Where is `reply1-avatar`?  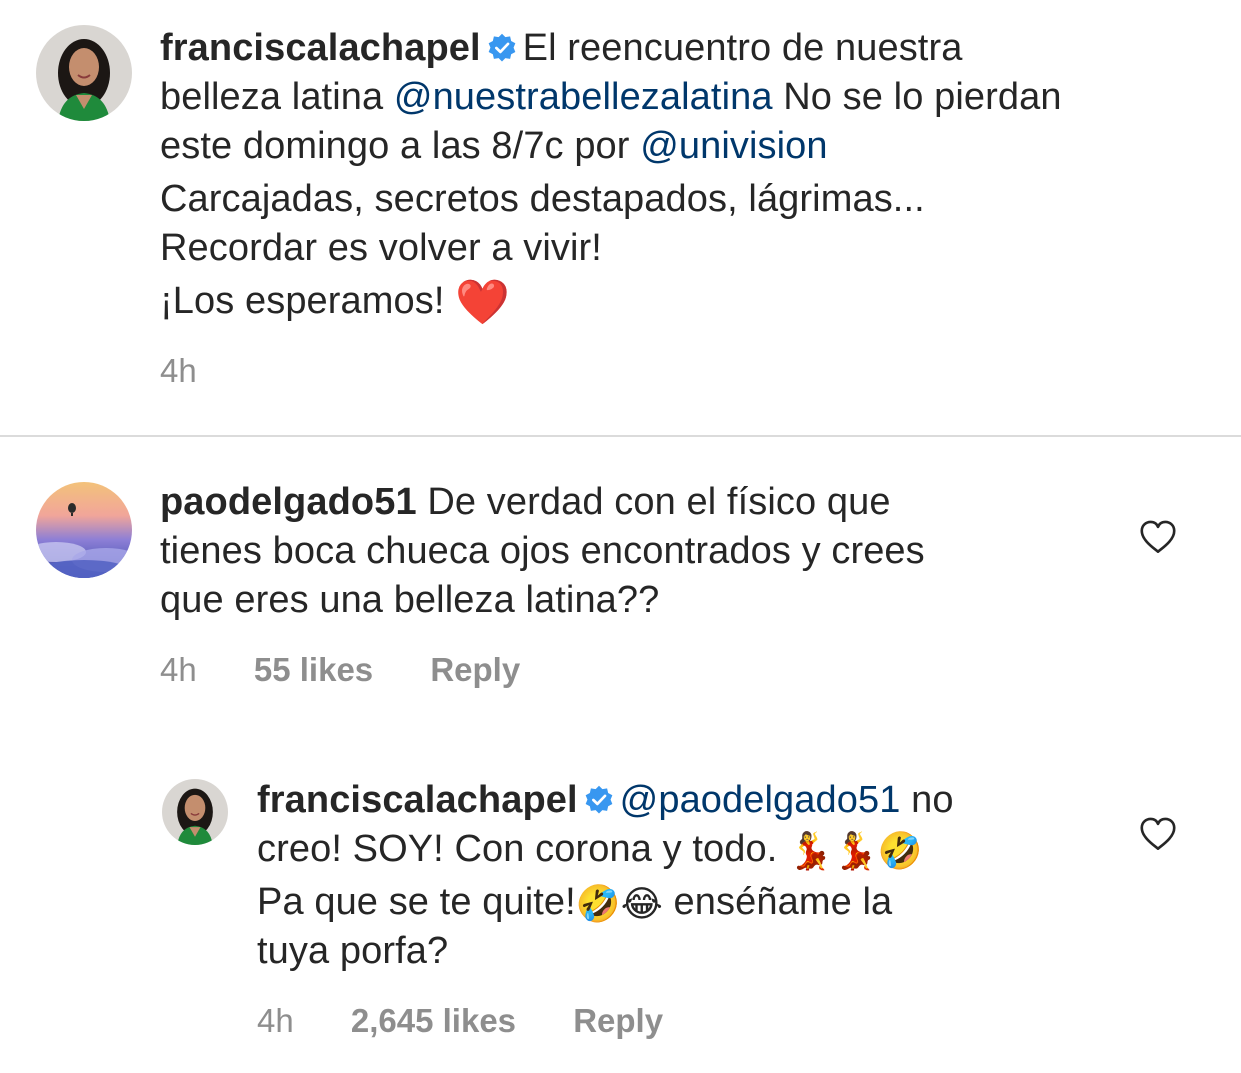 reply1-avatar is located at coordinates (195, 812).